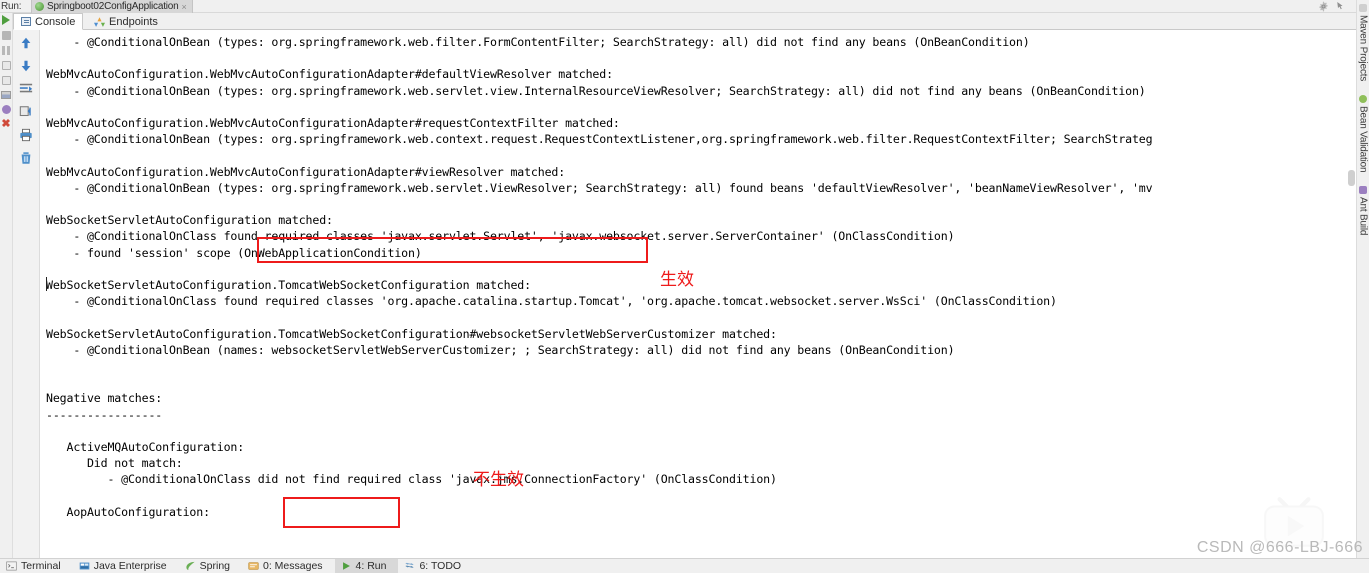 This screenshot has height=573, width=1369. I want to click on console-caret, so click(46, 284).